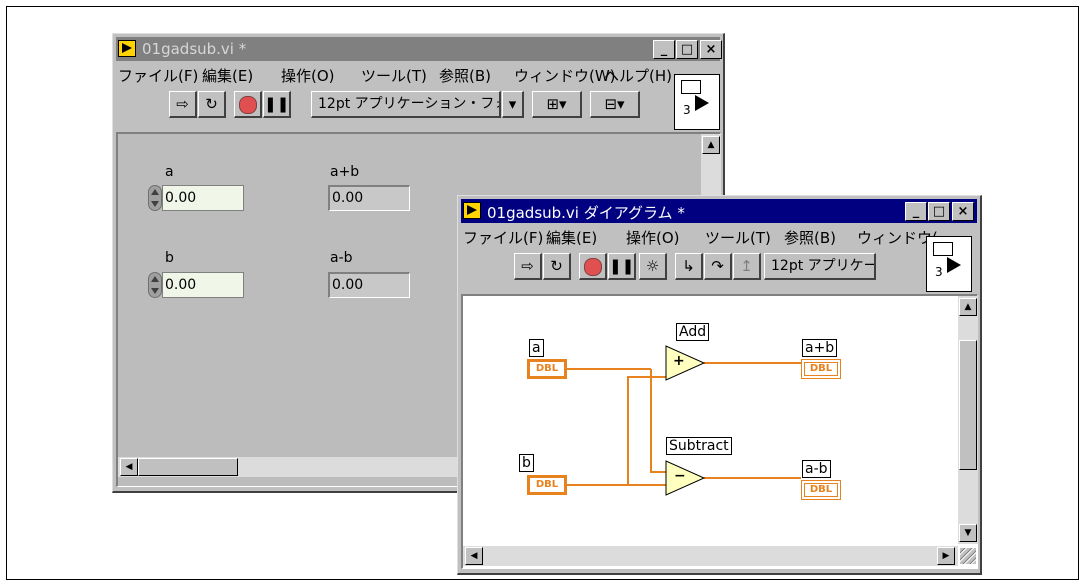 The width and height of the screenshot is (1087, 588). I want to click on scroll-right-button: ▶, so click(946, 556).